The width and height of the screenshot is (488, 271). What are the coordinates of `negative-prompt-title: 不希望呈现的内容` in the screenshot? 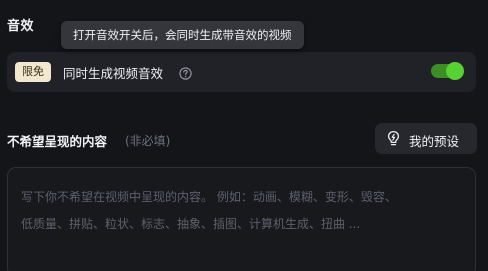 It's located at (57, 141).